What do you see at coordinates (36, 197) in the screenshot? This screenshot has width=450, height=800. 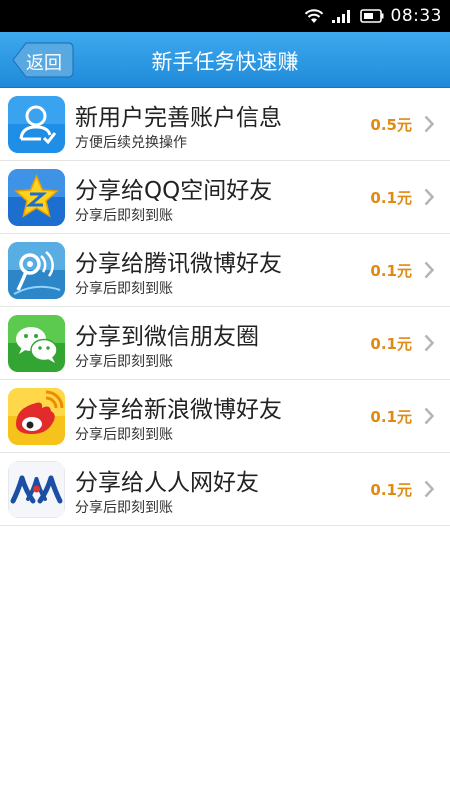 I see `qzone-icon` at bounding box center [36, 197].